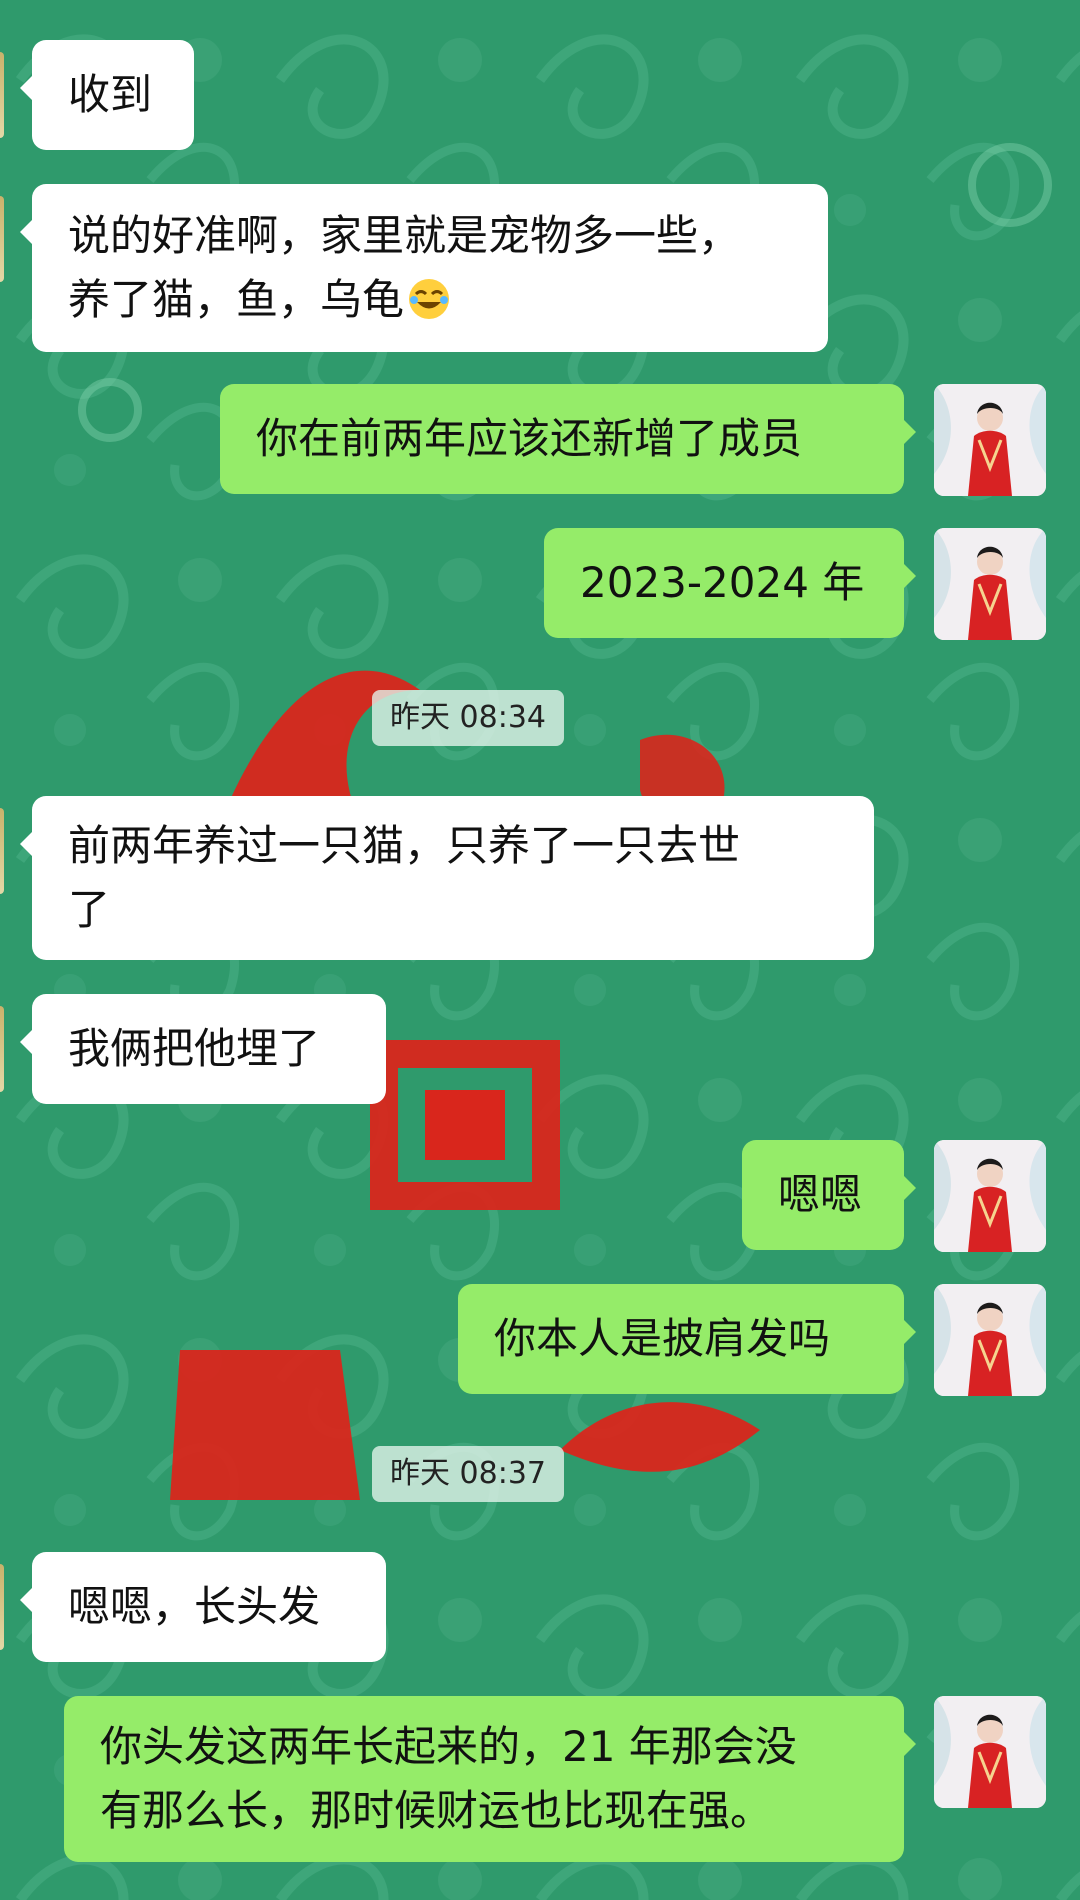 The height and width of the screenshot is (1900, 1080). What do you see at coordinates (89, 909) in the screenshot?
I see `message-text-line: 了` at bounding box center [89, 909].